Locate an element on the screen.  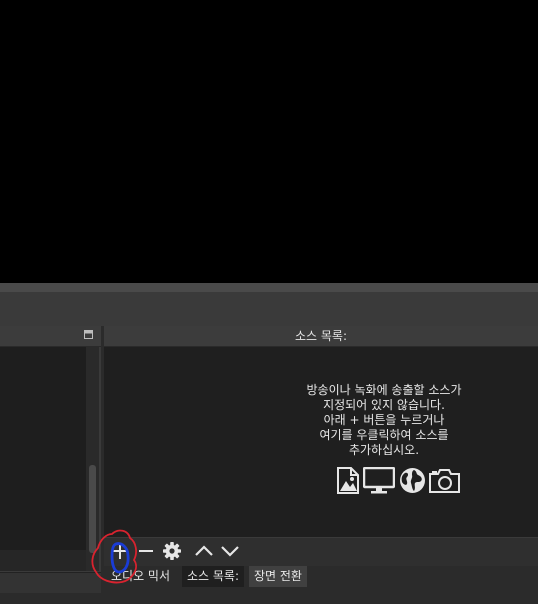
scenes-list is located at coordinates (43, 454).